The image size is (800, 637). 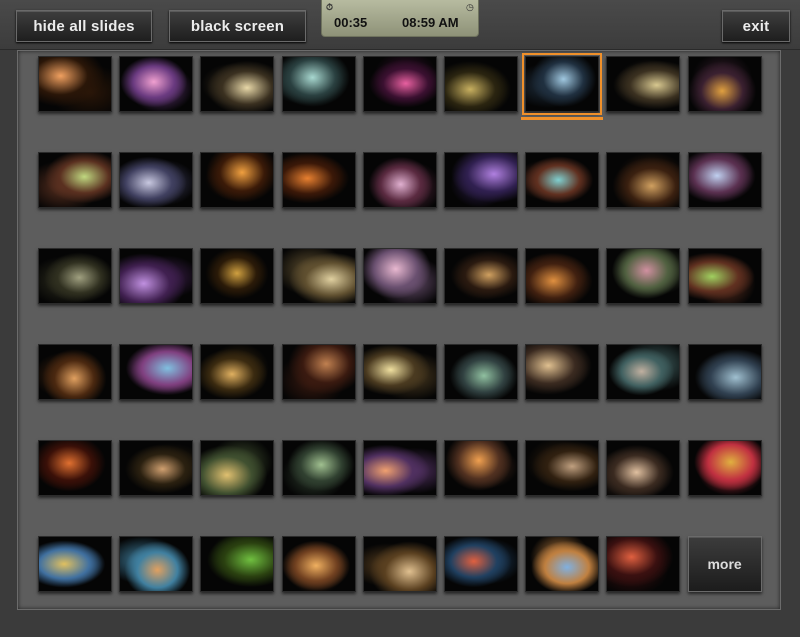 What do you see at coordinates (756, 26) in the screenshot?
I see `exit-button: exit` at bounding box center [756, 26].